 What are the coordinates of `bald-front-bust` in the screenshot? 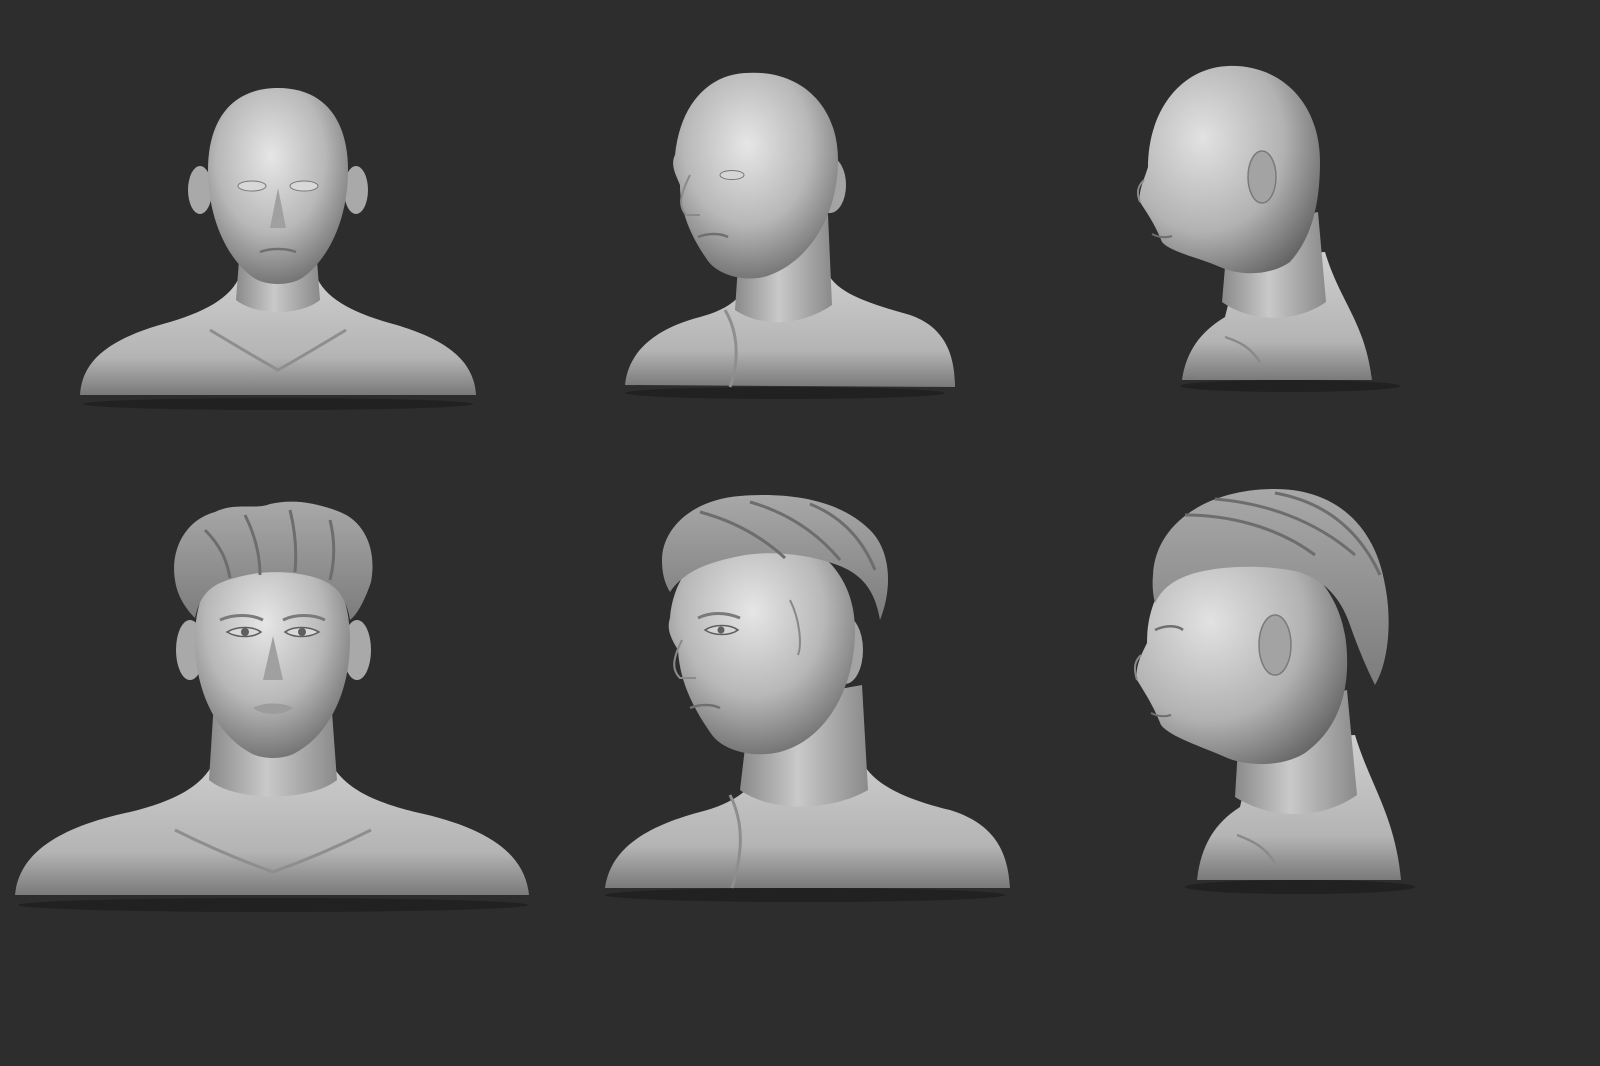 It's located at (278, 249).